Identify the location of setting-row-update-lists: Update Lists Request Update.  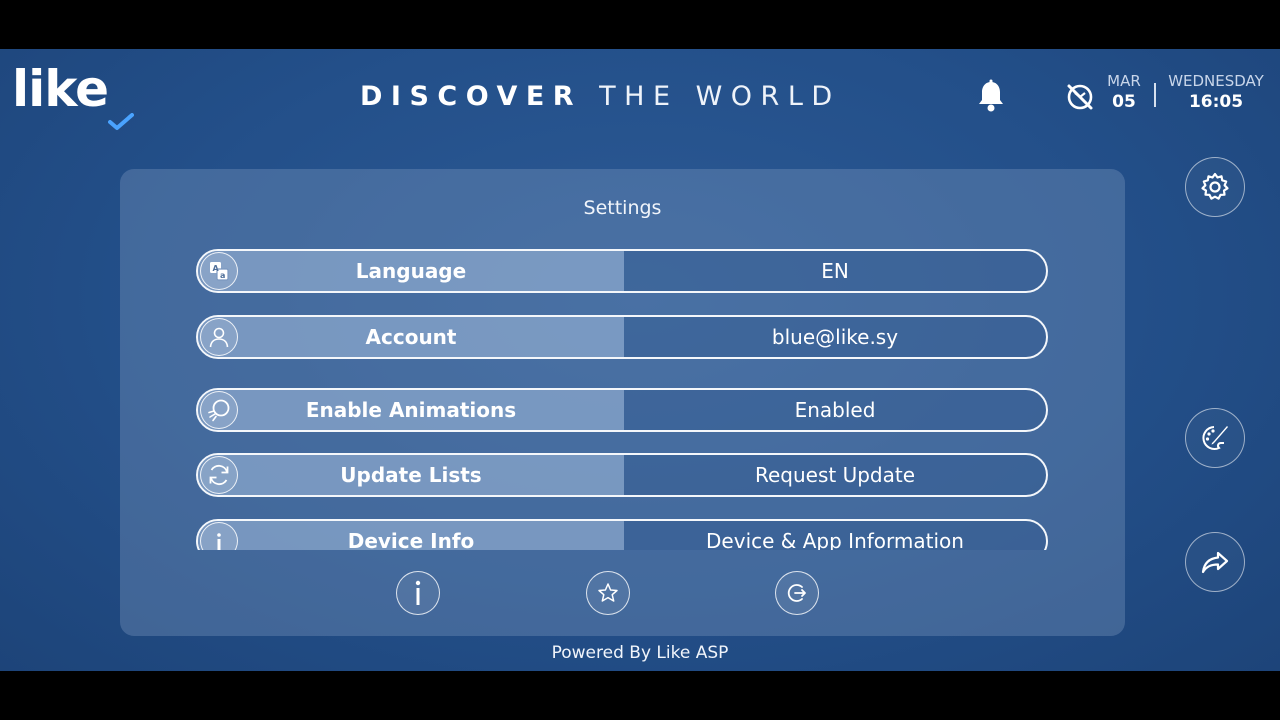
(622, 475).